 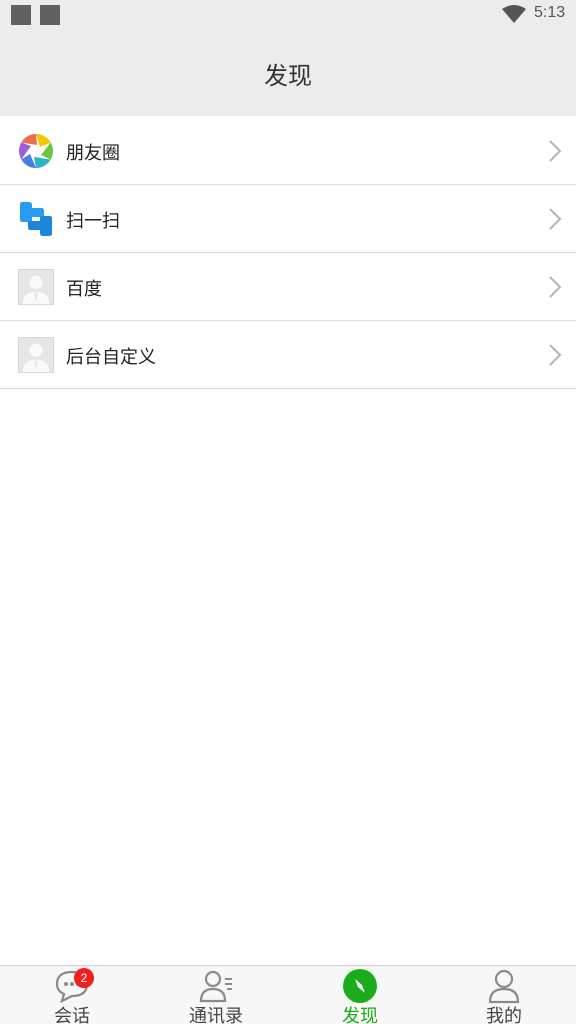 I want to click on tab-me: 我的, so click(x=504, y=995).